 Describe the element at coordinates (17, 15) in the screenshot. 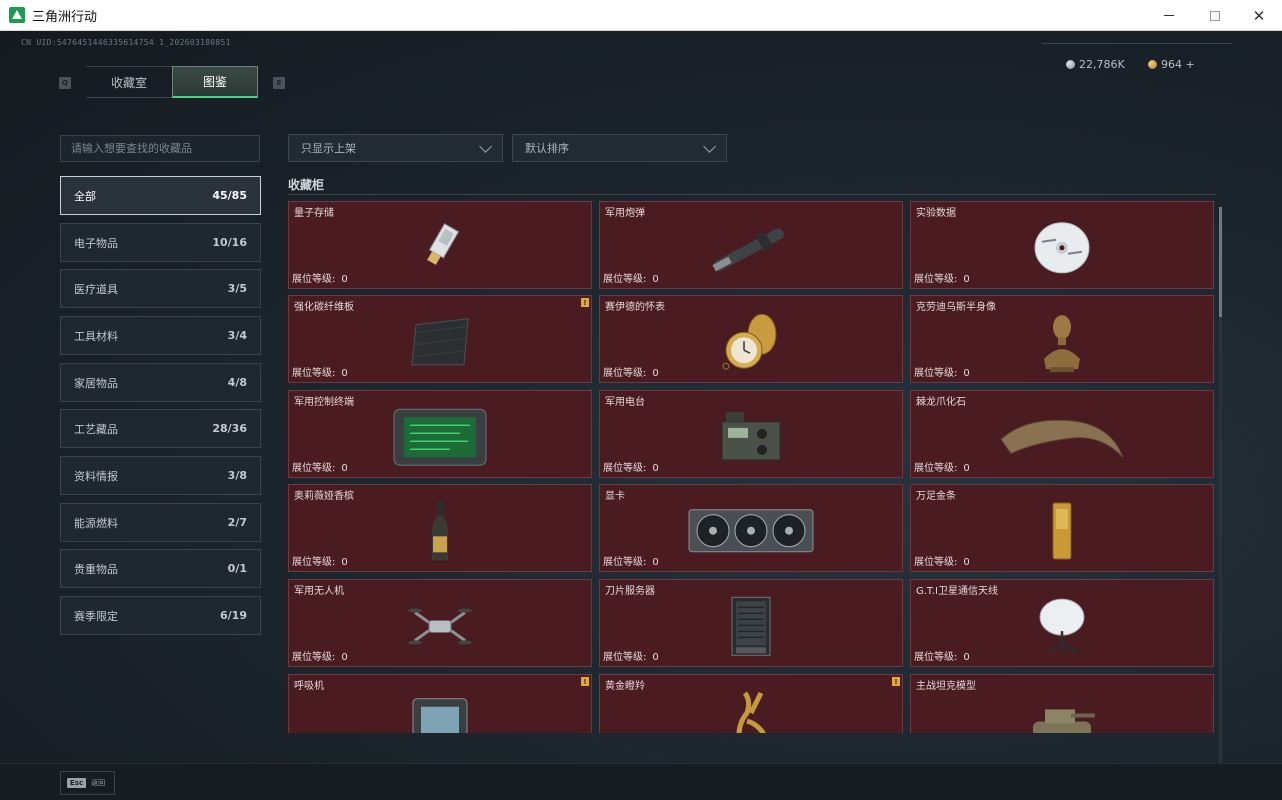

I see `app-logo-icon` at that location.